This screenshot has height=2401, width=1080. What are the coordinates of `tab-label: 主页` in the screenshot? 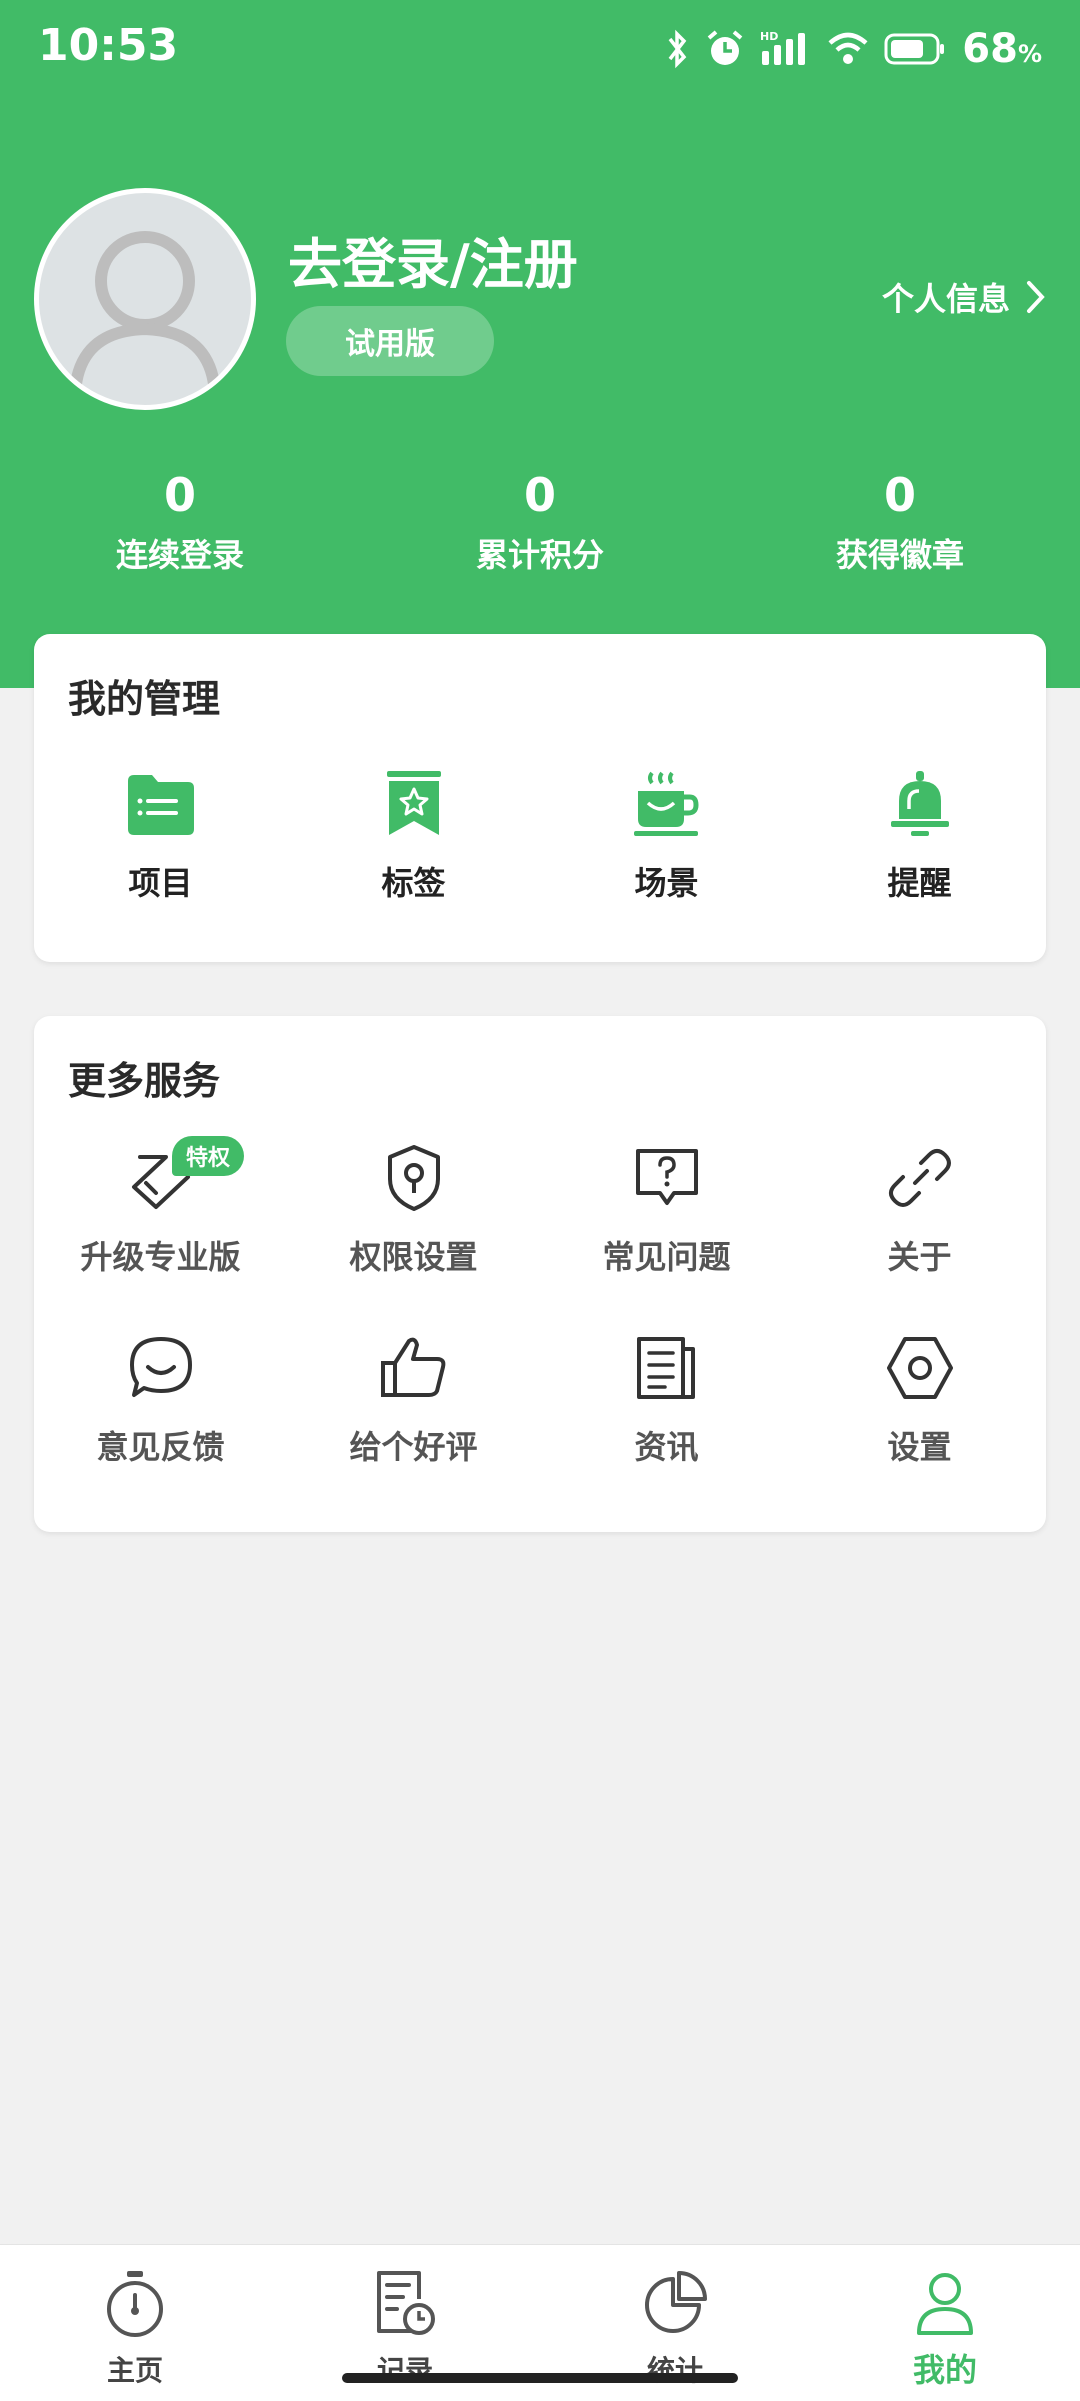 It's located at (134, 2370).